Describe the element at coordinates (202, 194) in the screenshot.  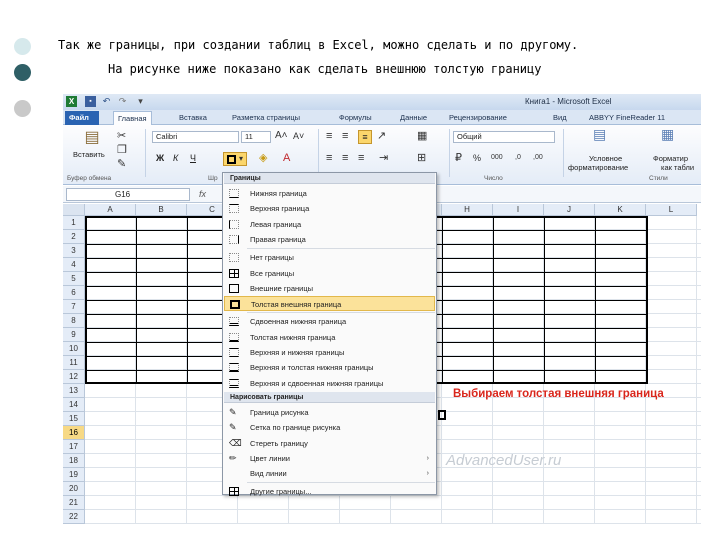
I see `fx-icon: fx` at that location.